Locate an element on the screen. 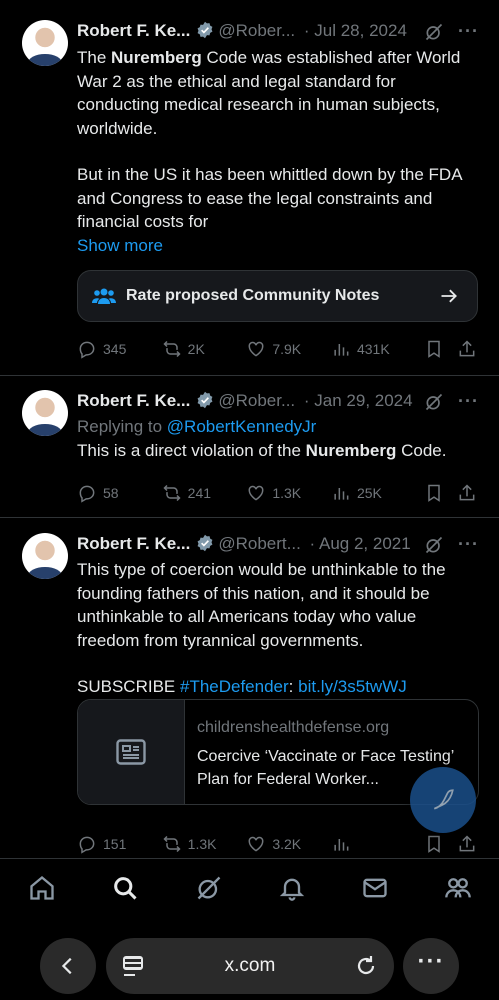 This screenshot has height=1000, width=499. search-icon is located at coordinates (125, 888).